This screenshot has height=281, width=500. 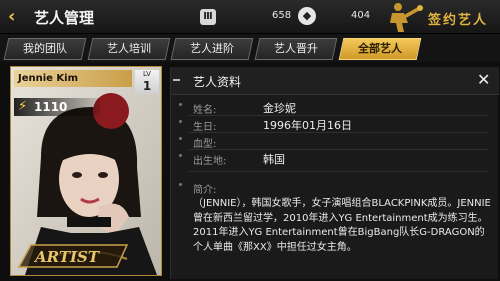 What do you see at coordinates (405, 17) in the screenshot?
I see `sign-artist-icon` at bounding box center [405, 17].